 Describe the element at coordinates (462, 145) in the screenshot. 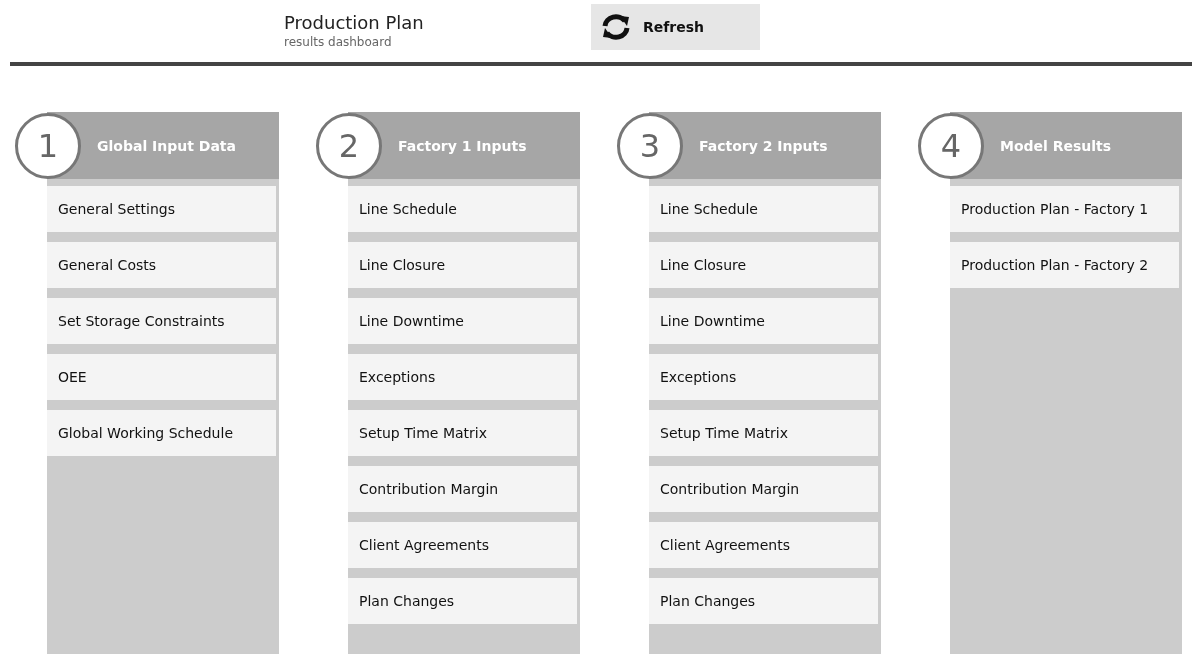

I see `column-title: Factory 1 Inputs` at that location.